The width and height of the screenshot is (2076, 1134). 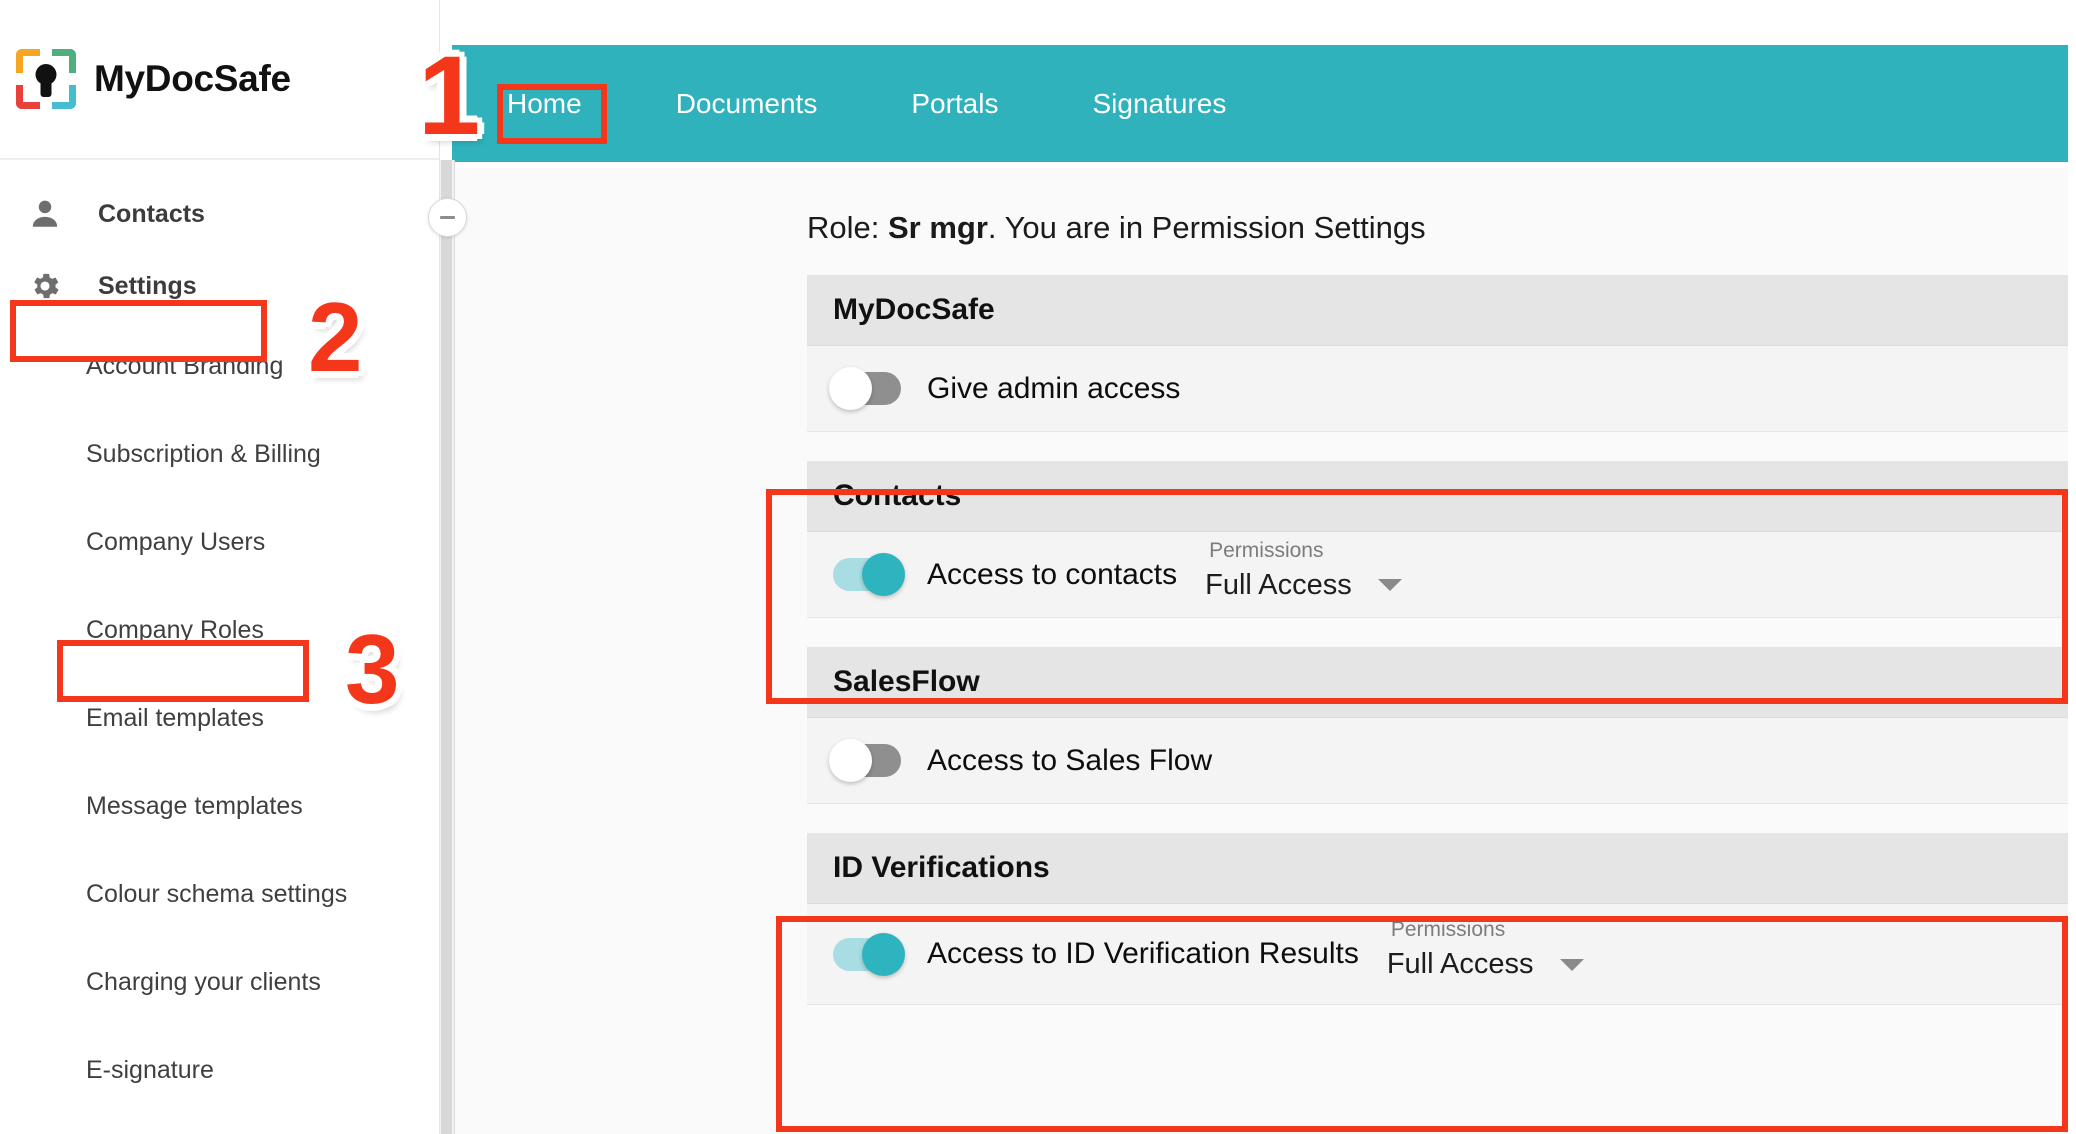 What do you see at coordinates (1437, 761) in the screenshot?
I see `permission-row: Access to Sales Flow` at bounding box center [1437, 761].